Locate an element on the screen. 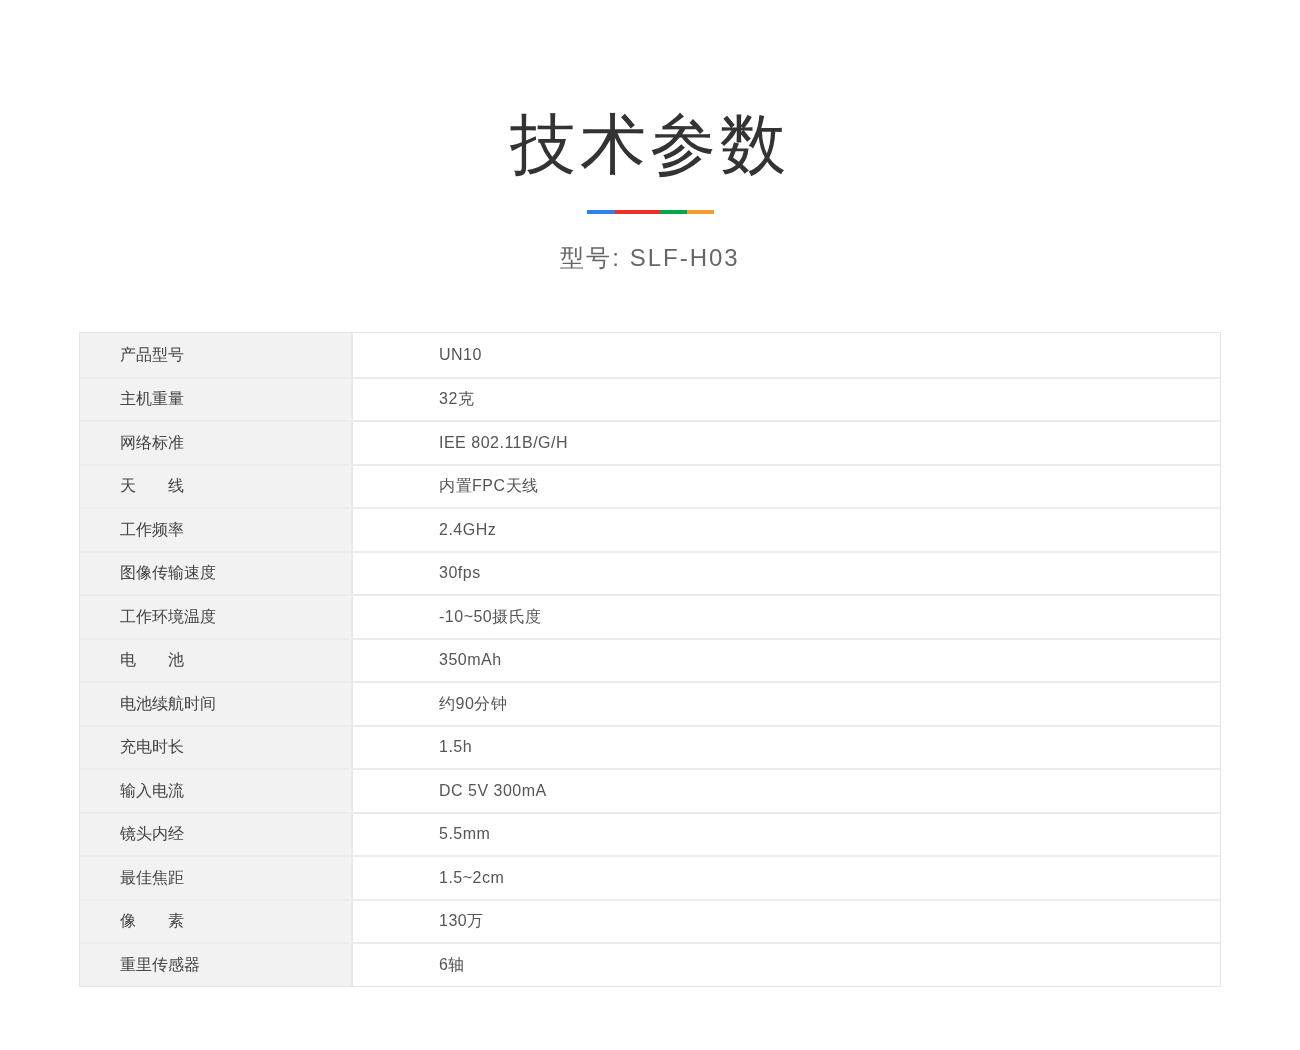 This screenshot has height=1050, width=1300. spec-label: 电 池 is located at coordinates (216, 660).